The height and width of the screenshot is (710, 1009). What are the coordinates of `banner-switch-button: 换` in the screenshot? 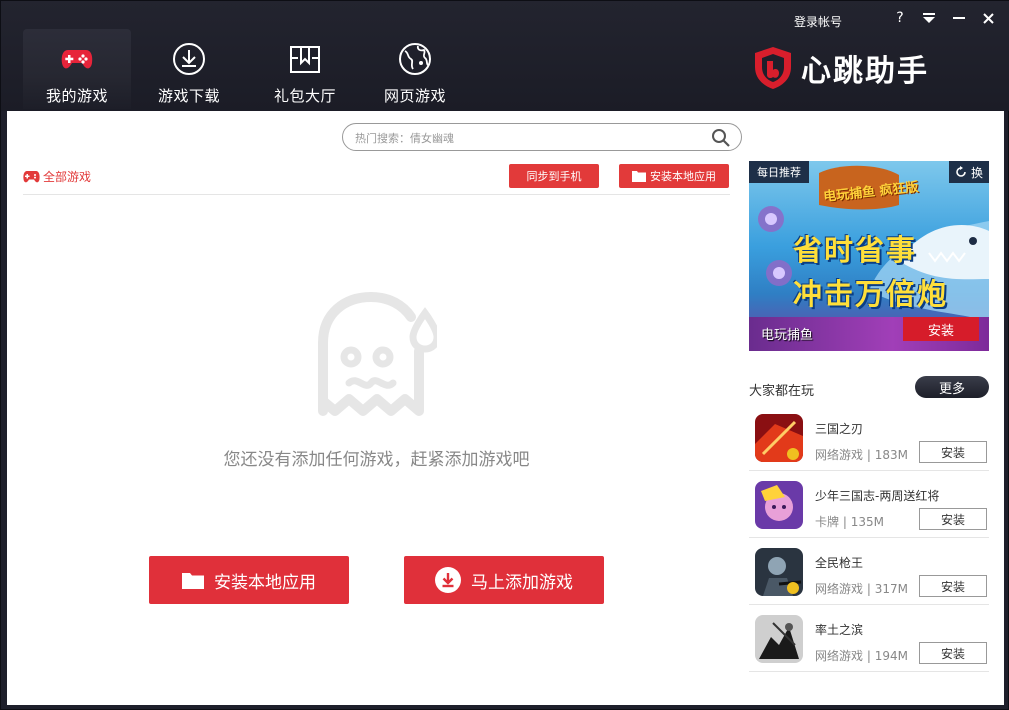 It's located at (968, 172).